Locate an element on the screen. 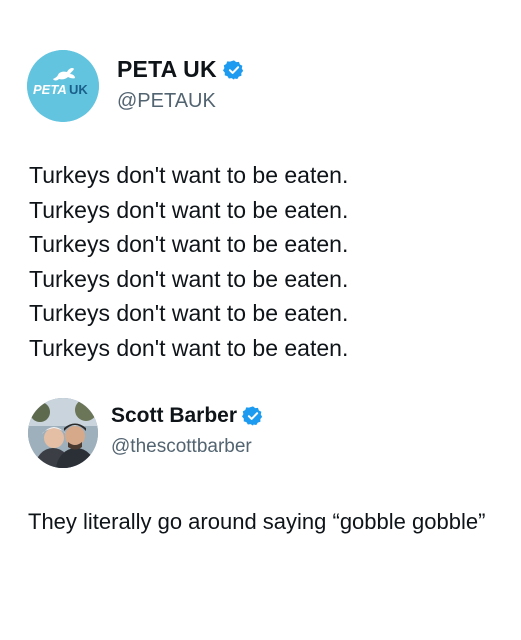 Image resolution: width=521 pixels, height=640 pixels. tweet-header: PETA UK PETA UK @PETAUK is located at coordinates (257, 90).